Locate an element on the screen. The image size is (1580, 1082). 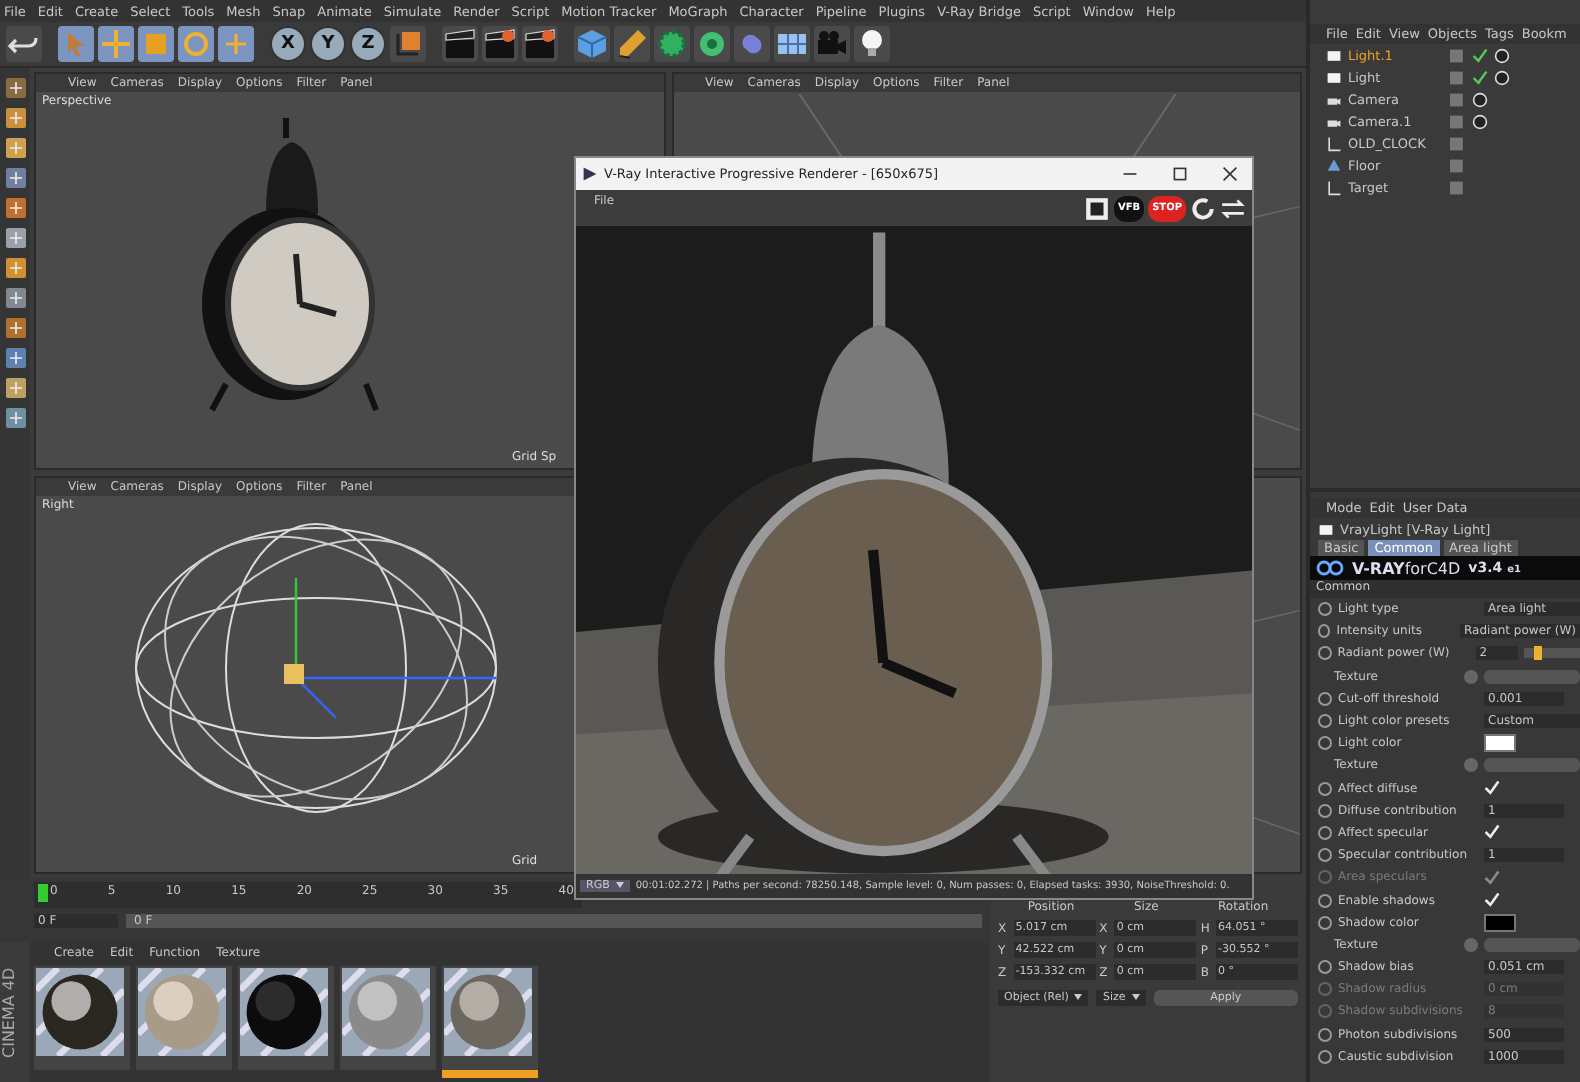
grid-icon is located at coordinates (792, 44).